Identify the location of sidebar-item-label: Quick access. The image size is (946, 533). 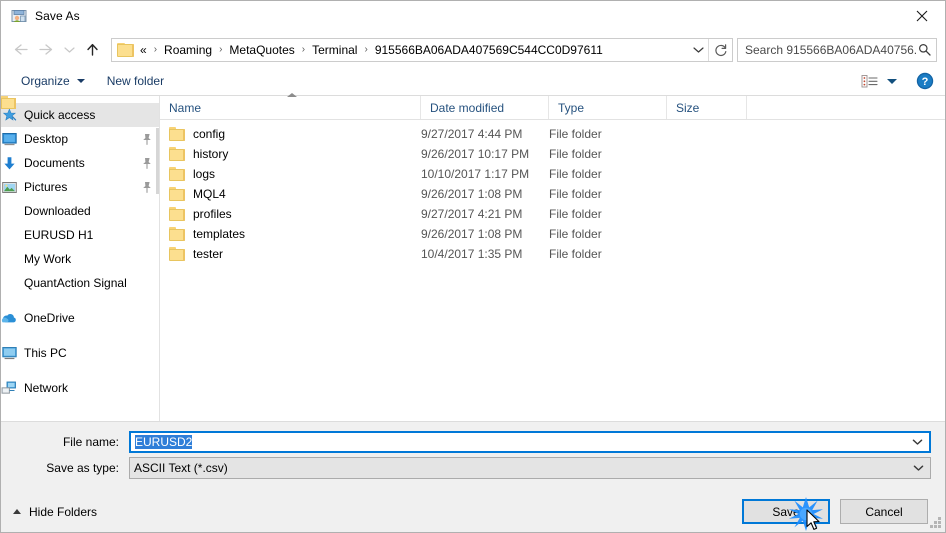
(60, 115).